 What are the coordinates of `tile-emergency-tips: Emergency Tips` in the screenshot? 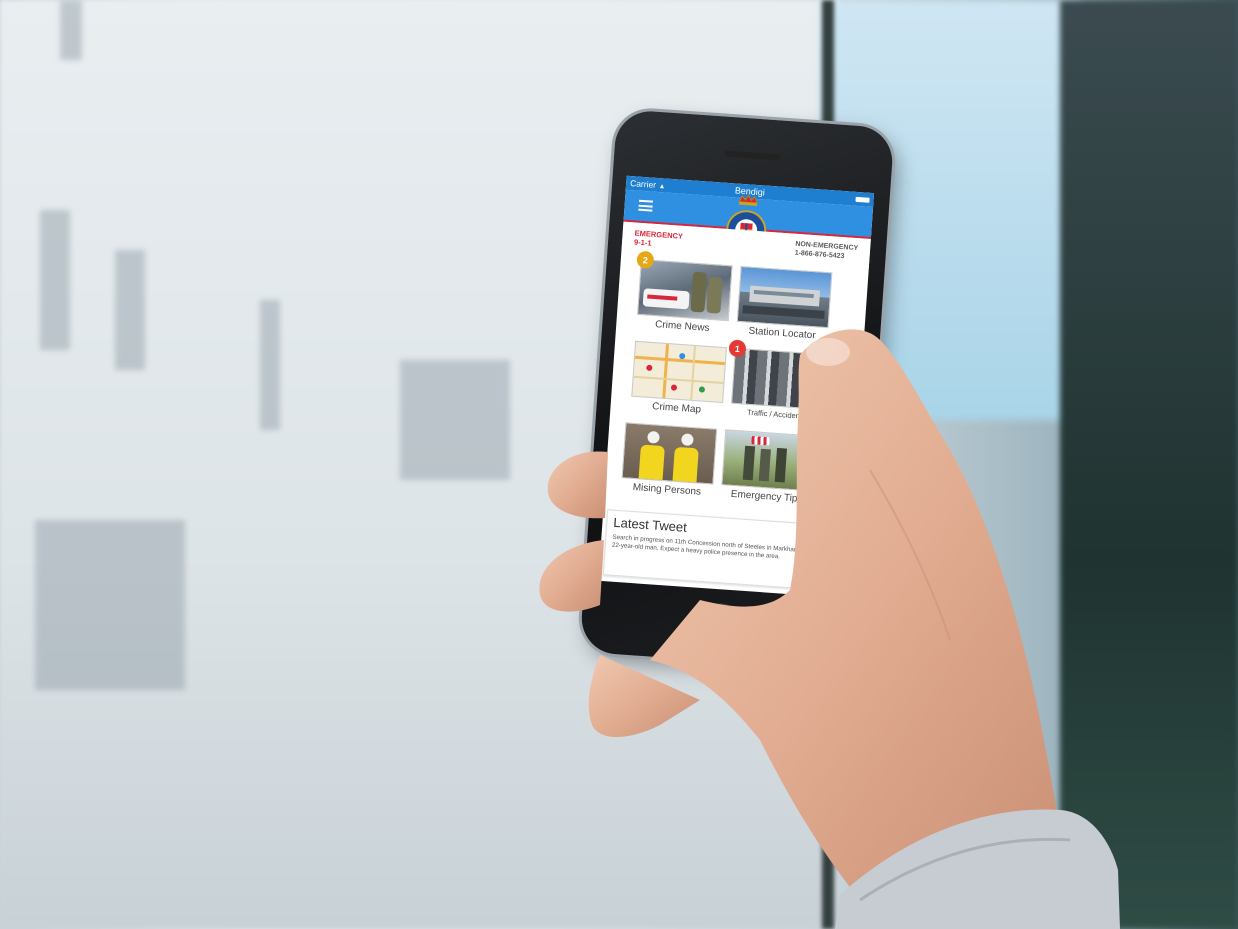 It's located at (768, 467).